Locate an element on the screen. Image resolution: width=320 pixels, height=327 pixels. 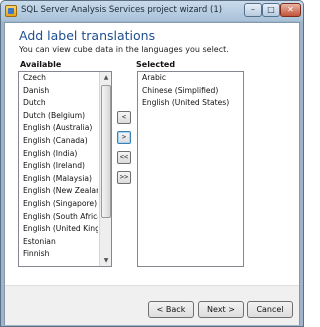
back-button: < Back is located at coordinates (171, 309).